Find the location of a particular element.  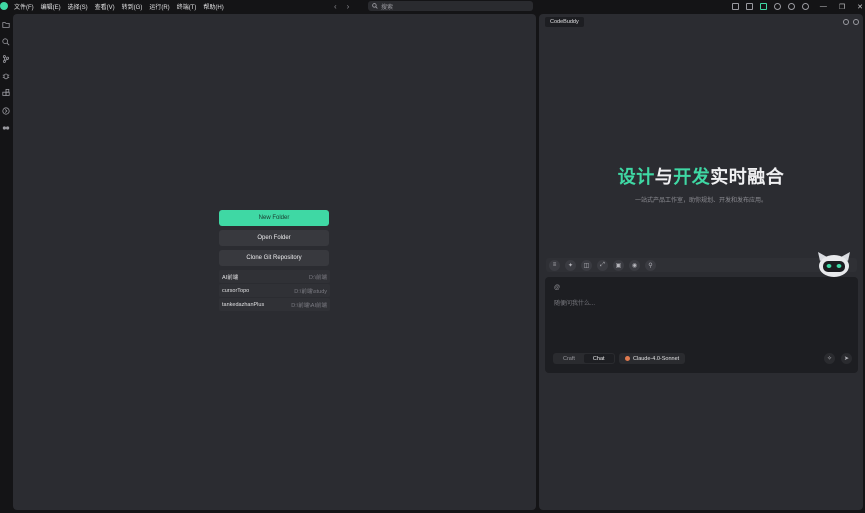

hero-title-part: 实时融合 is located at coordinates (747, 177).